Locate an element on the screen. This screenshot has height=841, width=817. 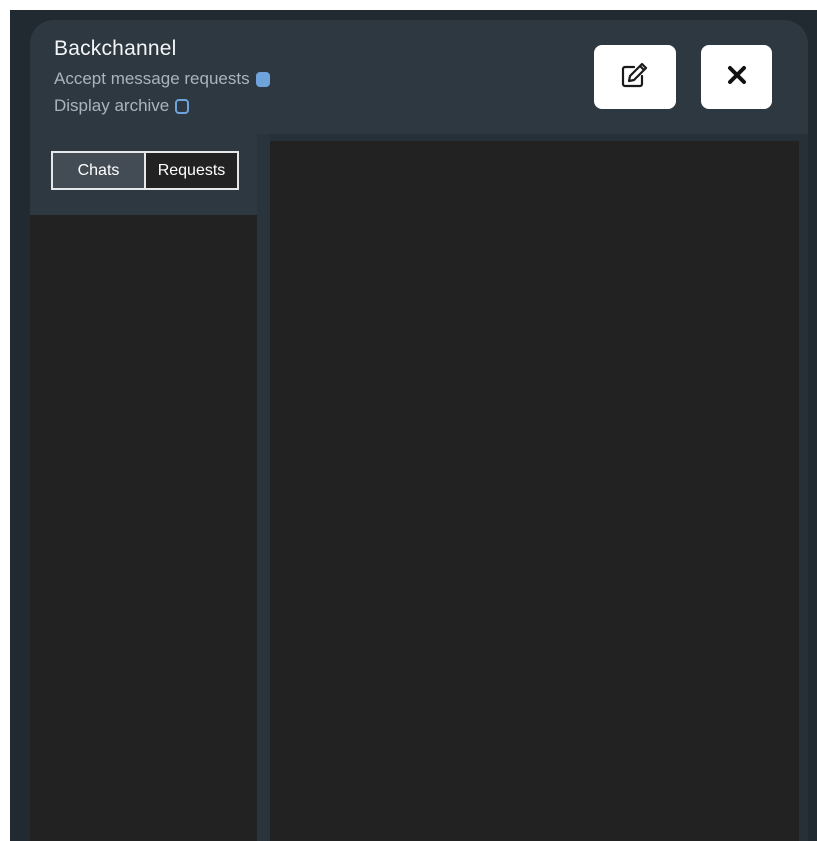
tab-chats: Chats is located at coordinates (99, 170).